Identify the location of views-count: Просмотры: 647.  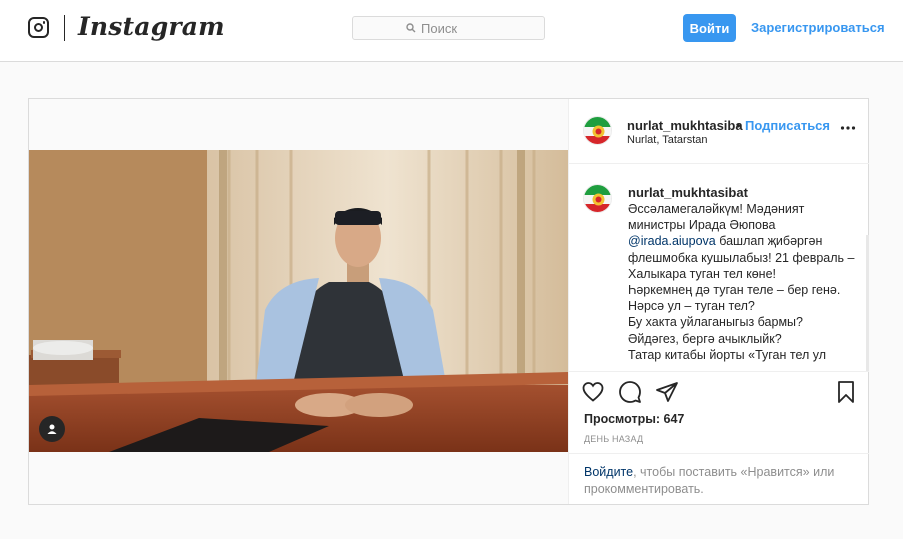
(634, 419).